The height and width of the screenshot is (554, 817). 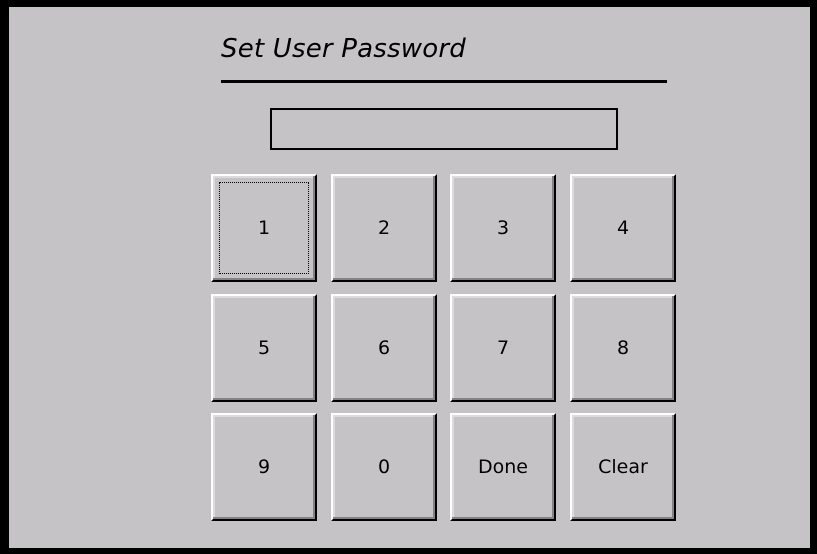 What do you see at coordinates (343, 49) in the screenshot?
I see `dialog-title: Set User Password` at bounding box center [343, 49].